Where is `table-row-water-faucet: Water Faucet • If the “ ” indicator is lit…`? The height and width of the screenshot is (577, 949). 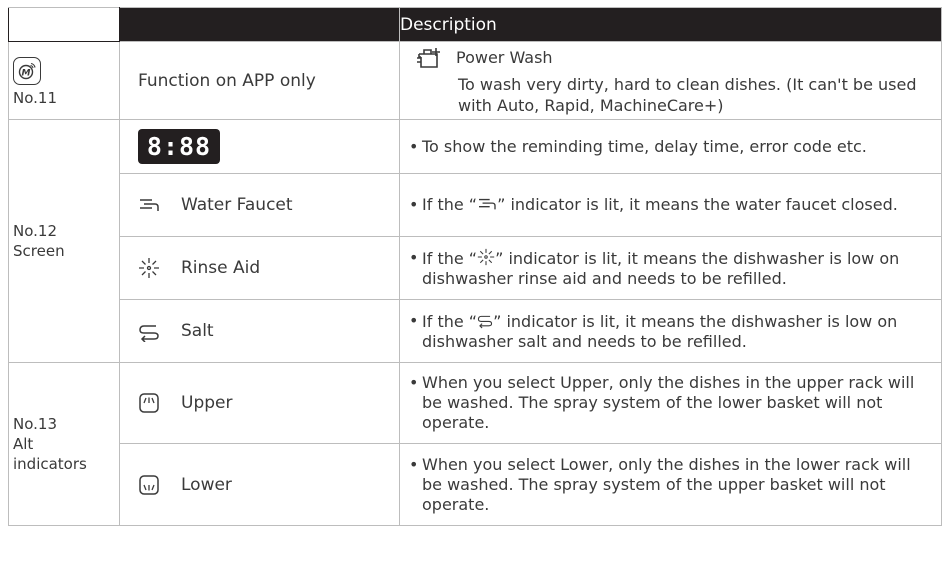 table-row-water-faucet: Water Faucet • If the “ ” indicator is lit… is located at coordinates (475, 205).